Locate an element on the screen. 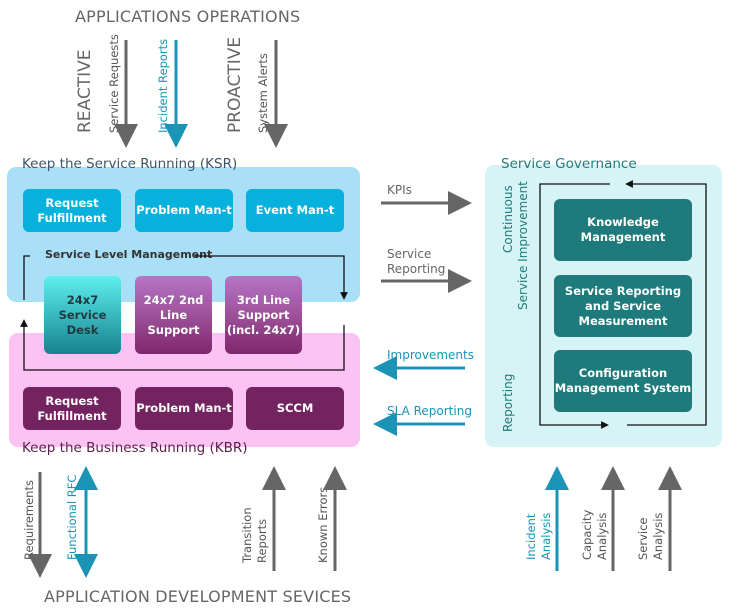 This screenshot has height=610, width=730. governance-loop-bottom is located at coordinates (666, 303).